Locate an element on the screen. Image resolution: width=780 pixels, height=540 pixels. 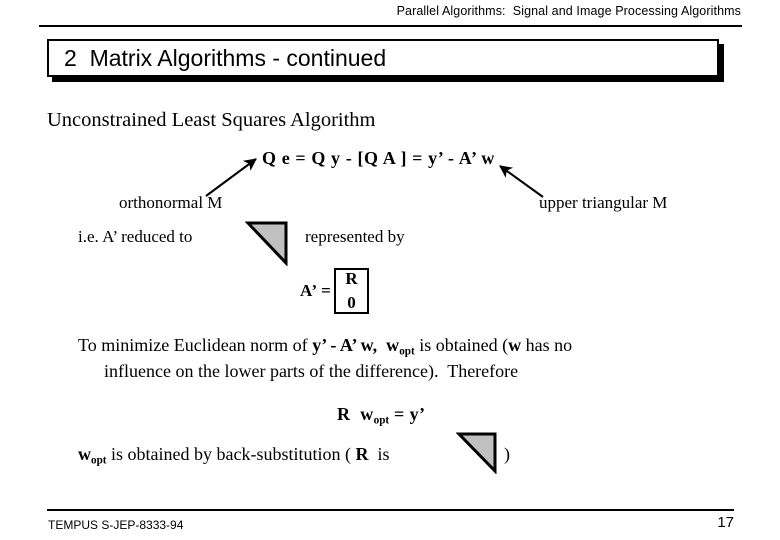
footer-divider-rule is located at coordinates (390, 510).